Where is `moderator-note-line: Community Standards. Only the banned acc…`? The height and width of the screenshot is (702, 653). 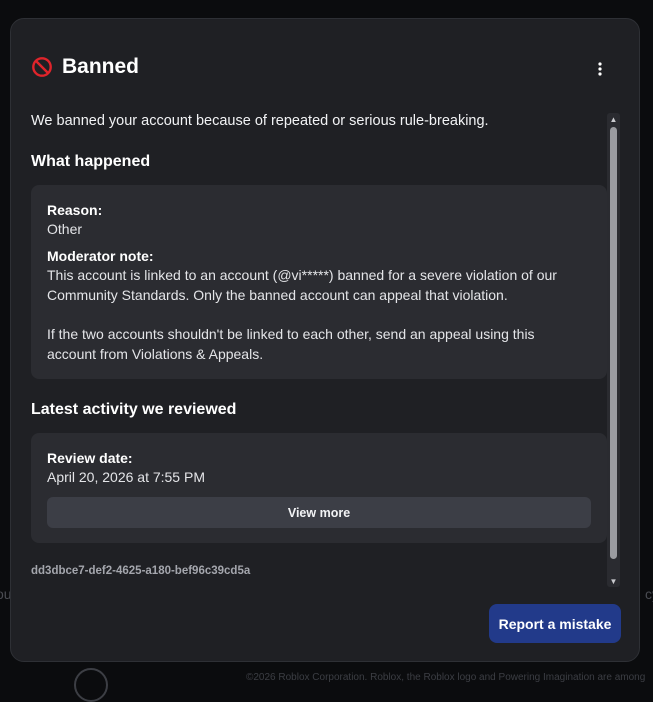 moderator-note-line: Community Standards. Only the banned acc… is located at coordinates (277, 295).